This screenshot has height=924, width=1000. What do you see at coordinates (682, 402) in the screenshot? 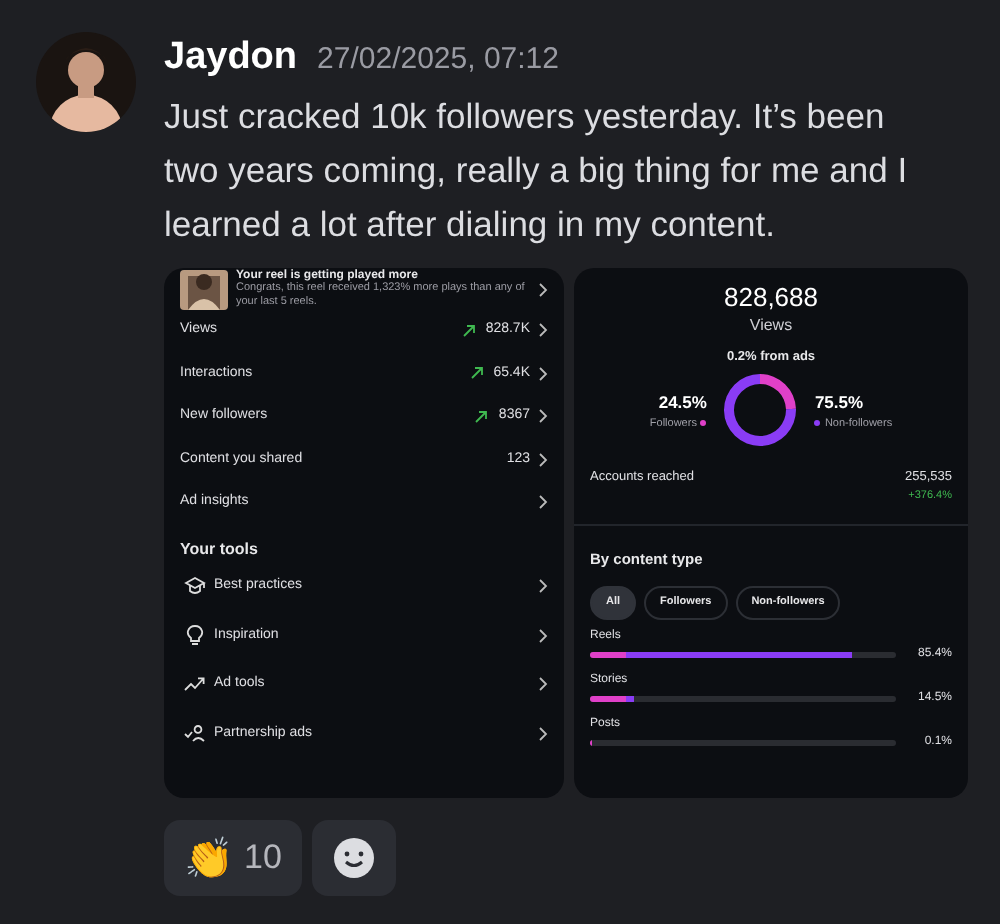
I see `followers-percent: 24.5%` at bounding box center [682, 402].